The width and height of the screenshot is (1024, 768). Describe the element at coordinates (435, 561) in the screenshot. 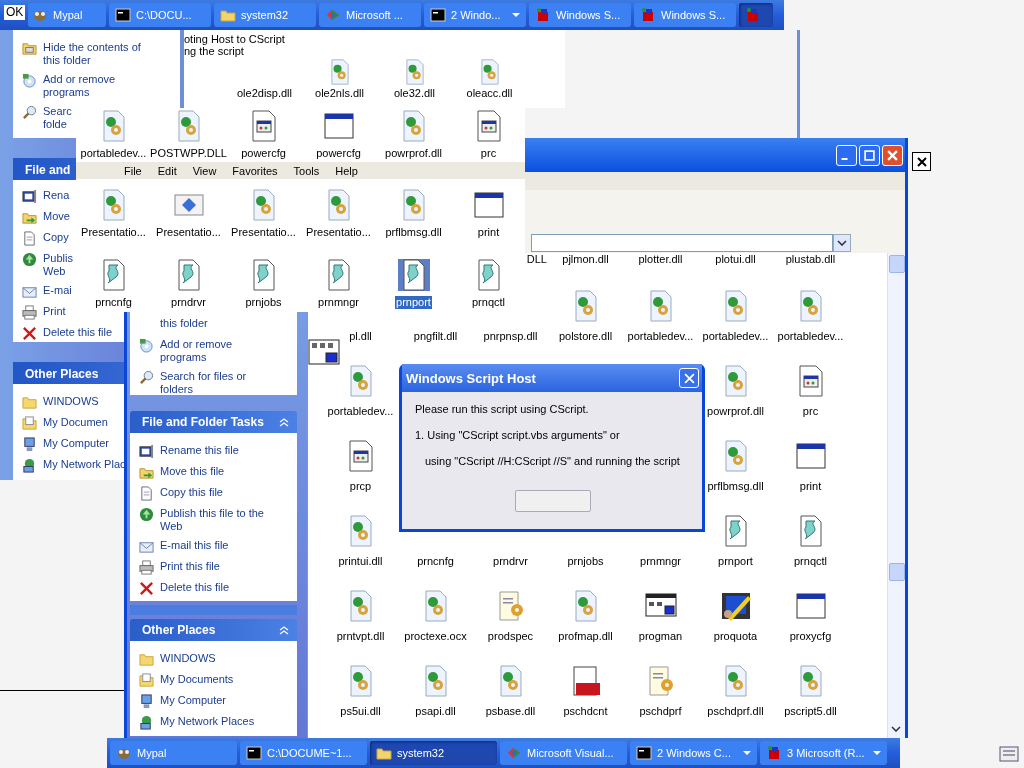

I see `file-name: prncnfg` at that location.